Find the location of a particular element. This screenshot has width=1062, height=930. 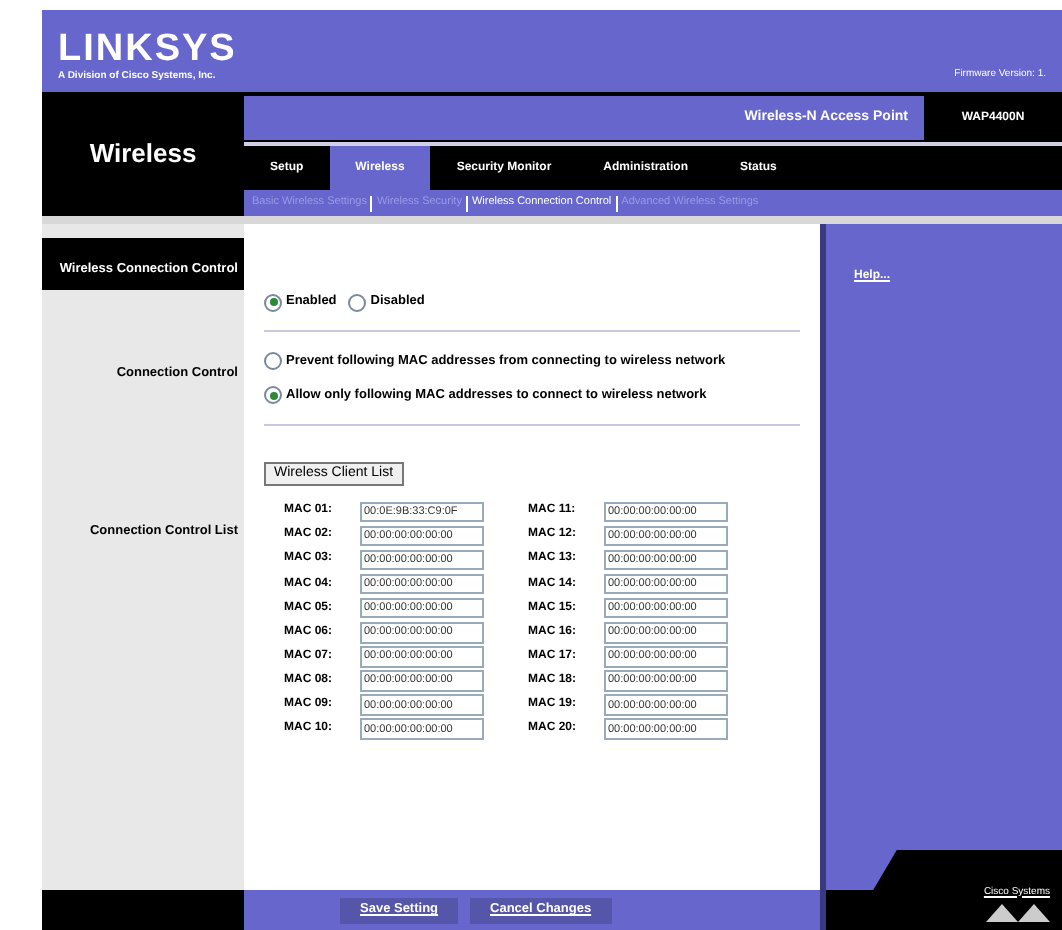

bridge-icon is located at coordinates (1018, 911).